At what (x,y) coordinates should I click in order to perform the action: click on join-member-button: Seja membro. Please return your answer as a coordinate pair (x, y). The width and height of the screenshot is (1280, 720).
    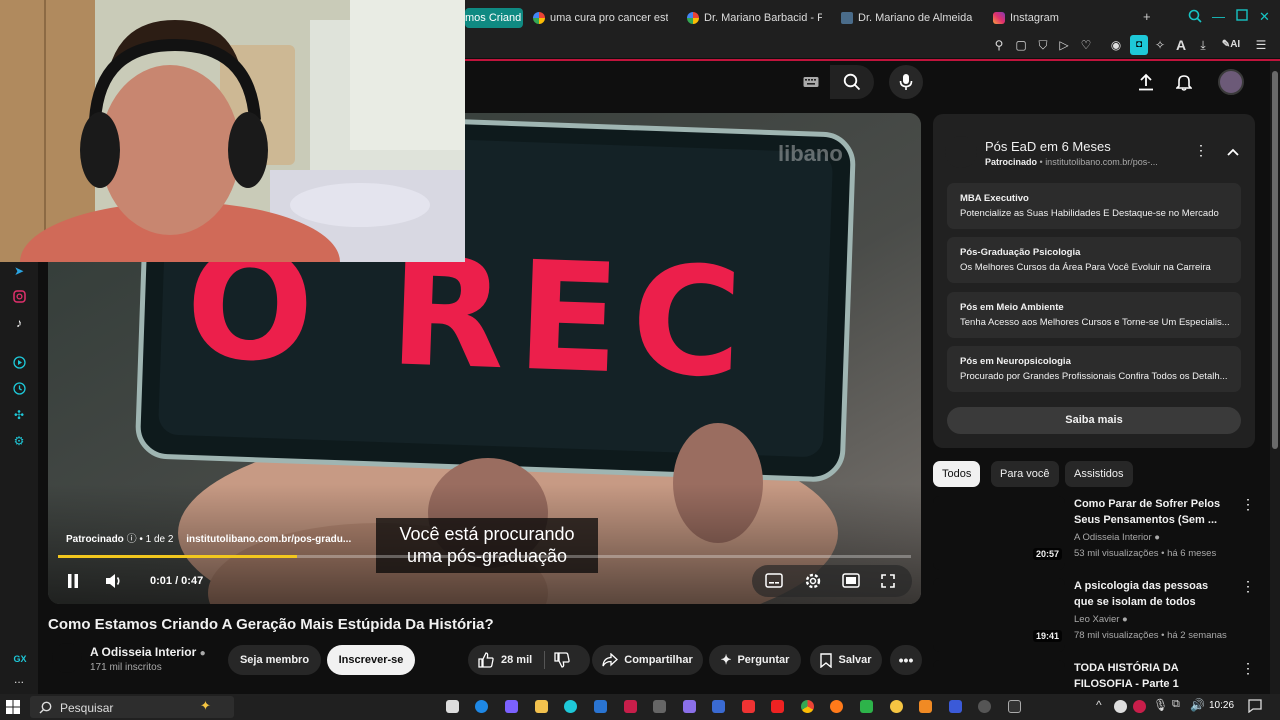
    Looking at the image, I should click on (274, 660).